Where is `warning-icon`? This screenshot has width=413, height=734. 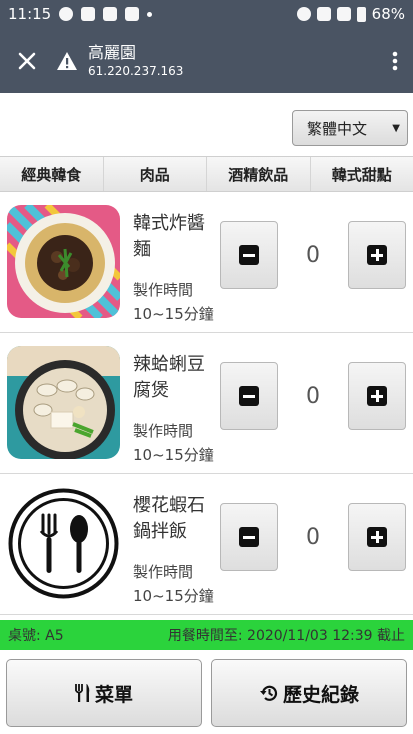
warning-icon is located at coordinates (67, 60).